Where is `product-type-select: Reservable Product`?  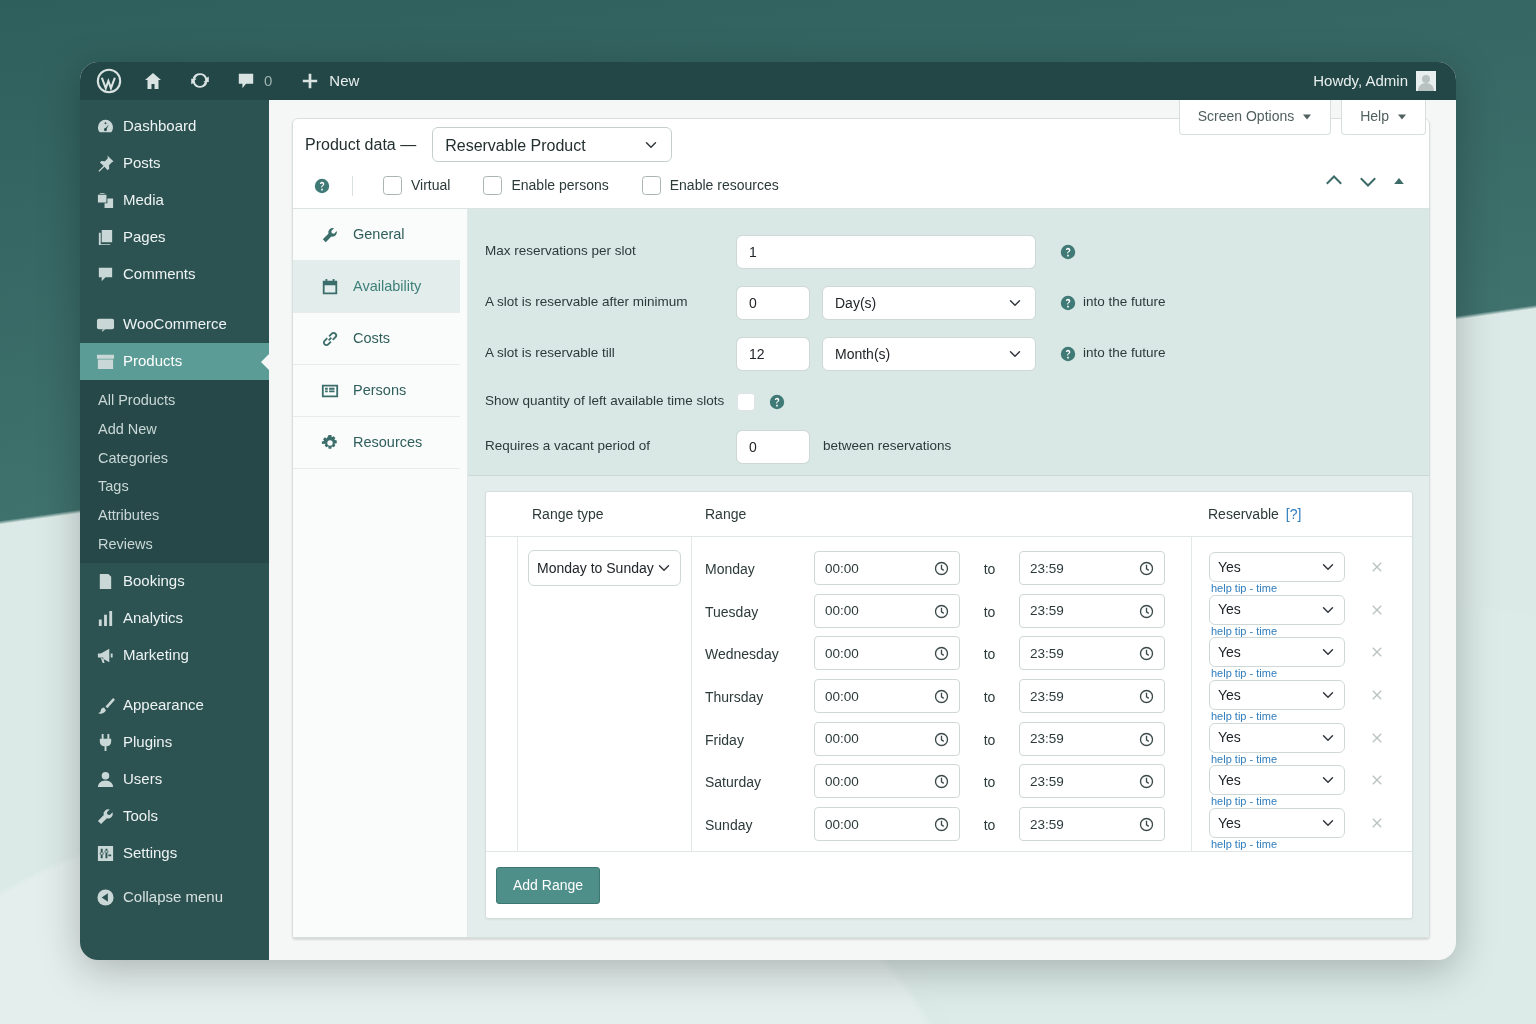 product-type-select: Reservable Product is located at coordinates (552, 144).